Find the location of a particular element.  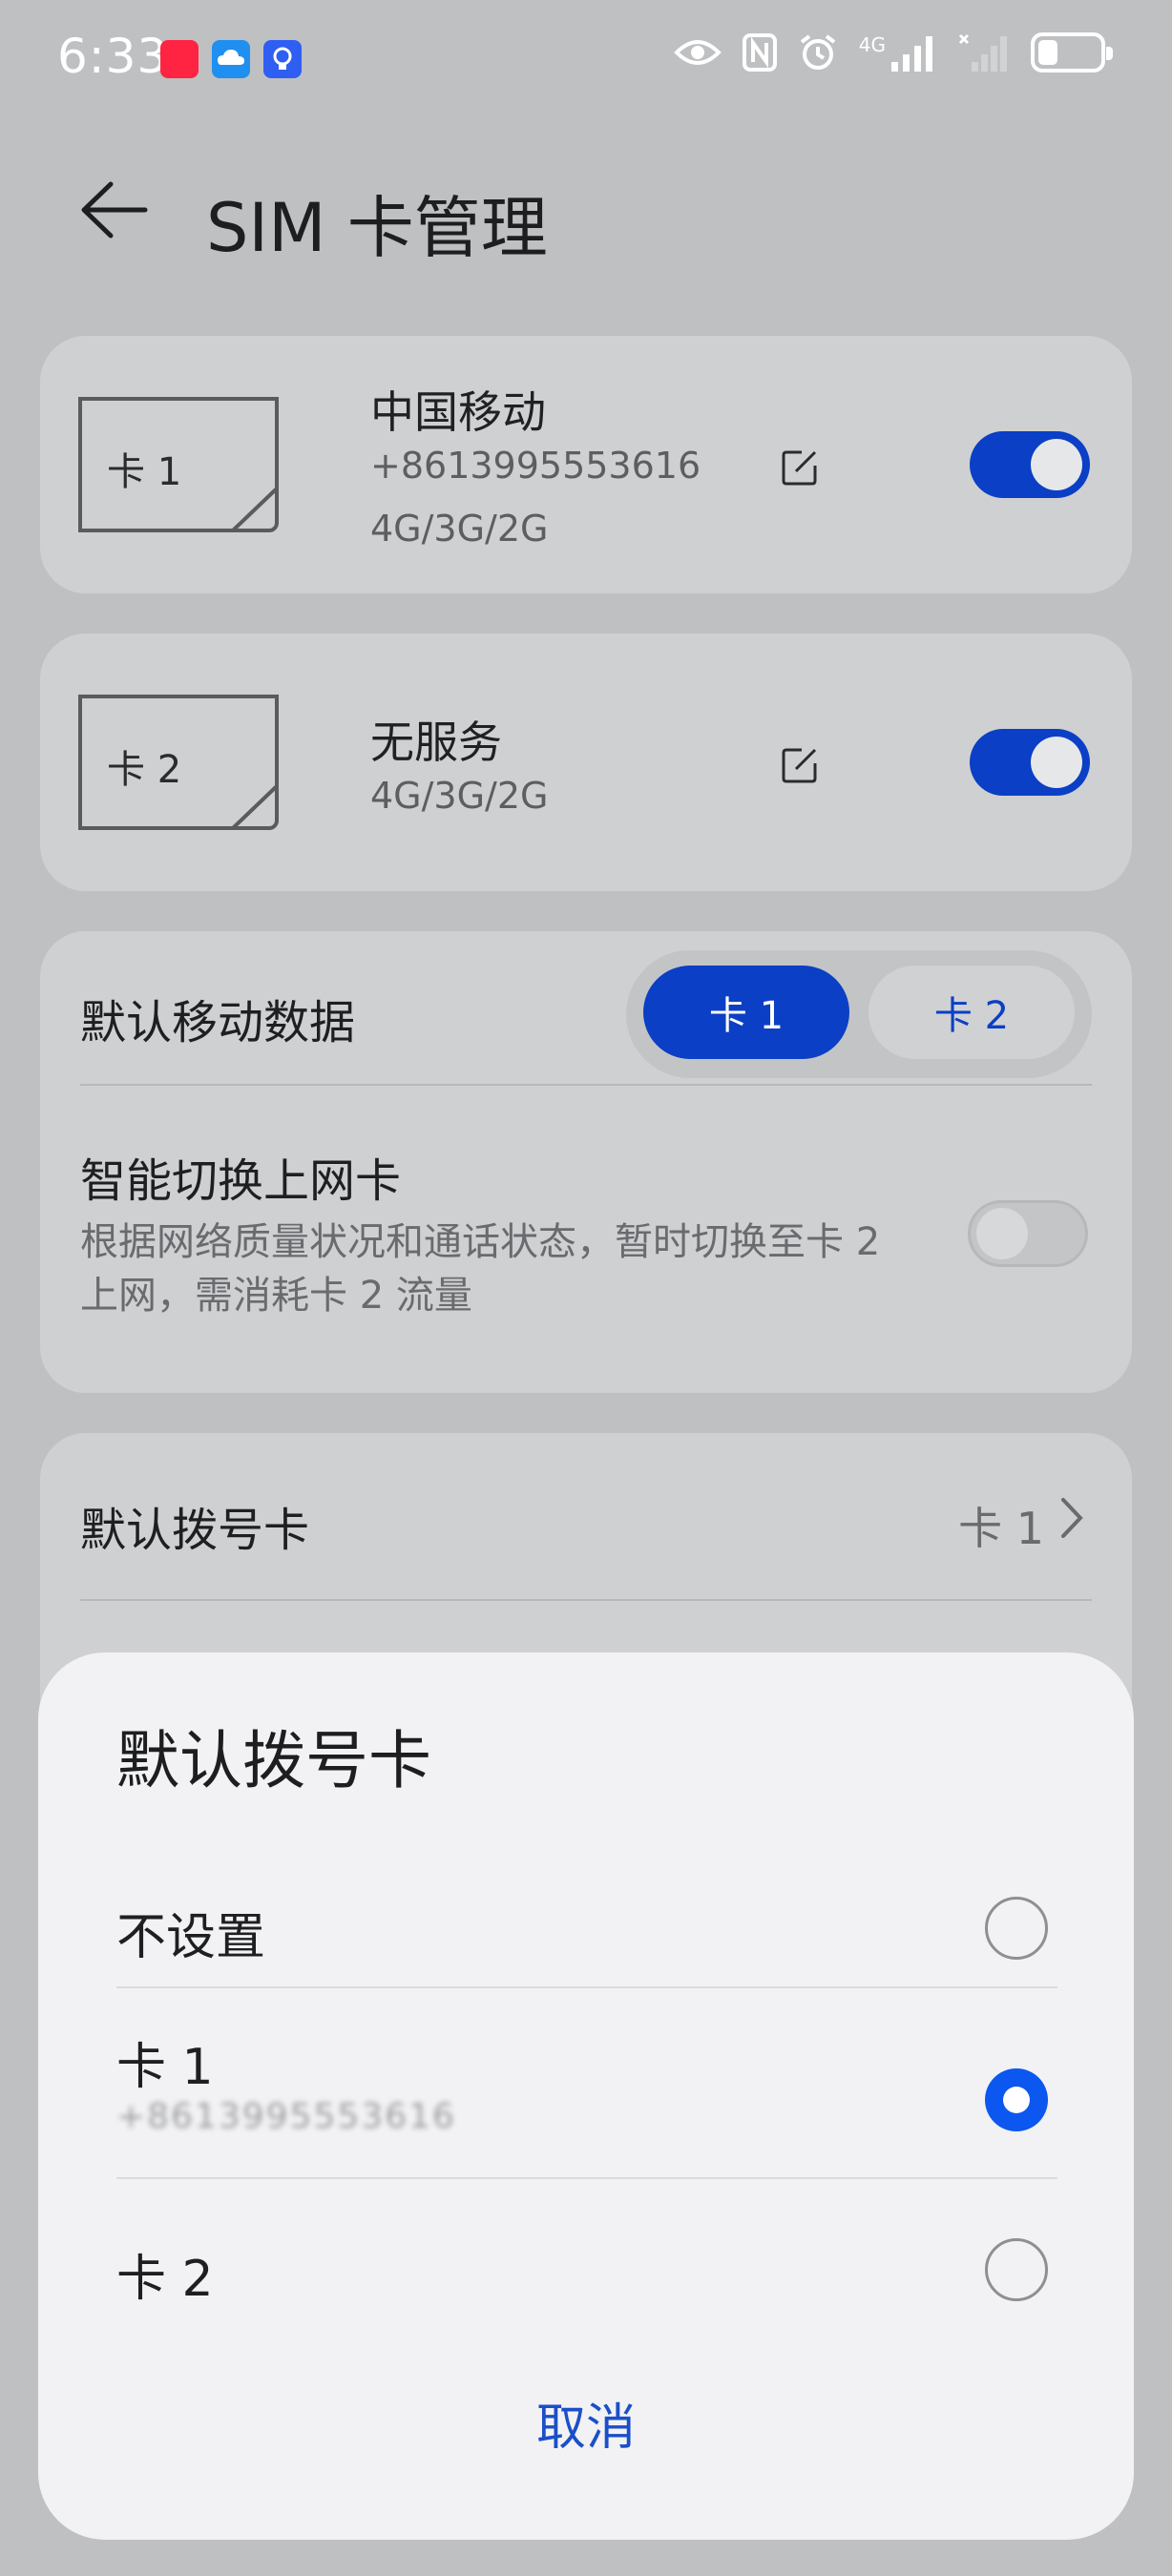

nfc-icon is located at coordinates (760, 52).